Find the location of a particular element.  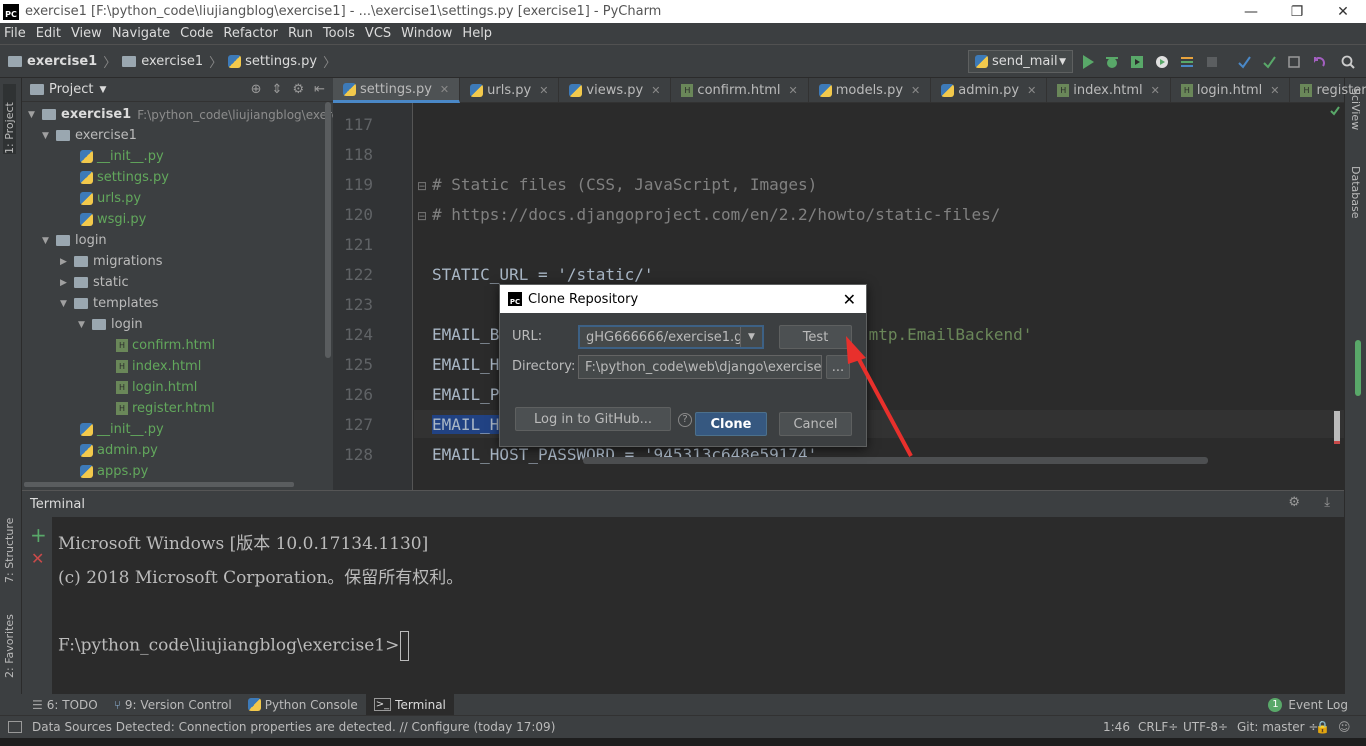

menu-vcs: VCS is located at coordinates (378, 33).